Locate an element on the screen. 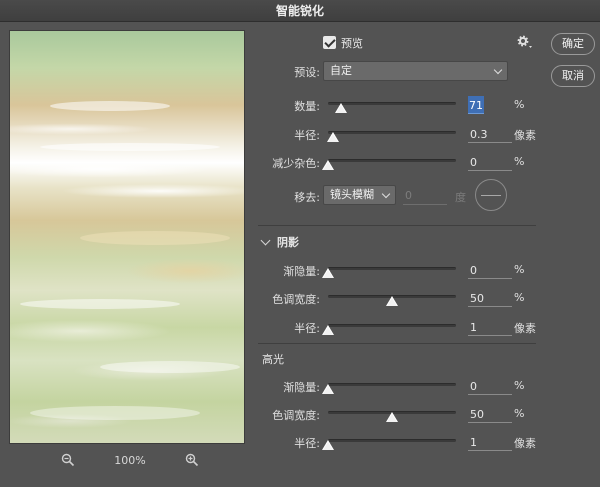 The width and height of the screenshot is (600, 487). amount-slider is located at coordinates (392, 107).